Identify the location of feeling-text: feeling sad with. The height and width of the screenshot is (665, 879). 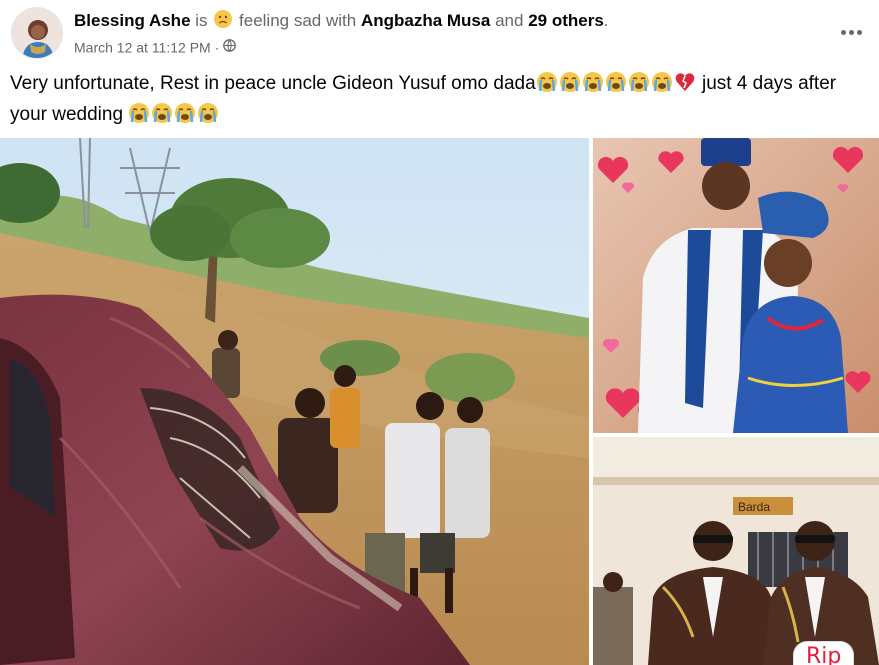
(298, 20).